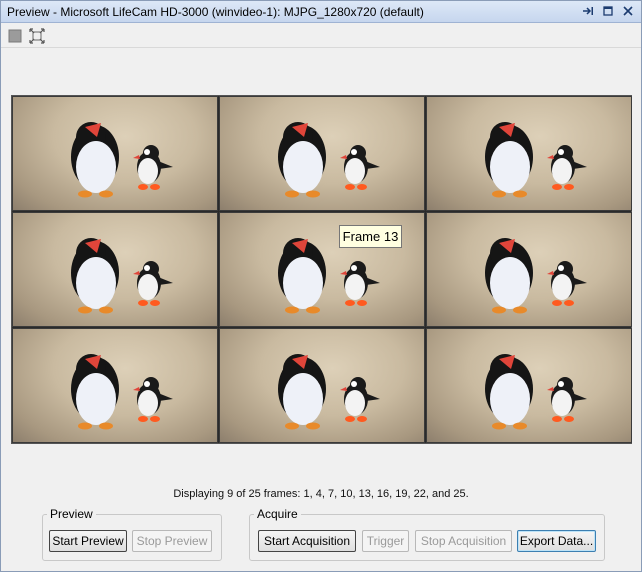 The width and height of the screenshot is (642, 572). Describe the element at coordinates (588, 11) in the screenshot. I see `undock-icon` at that location.